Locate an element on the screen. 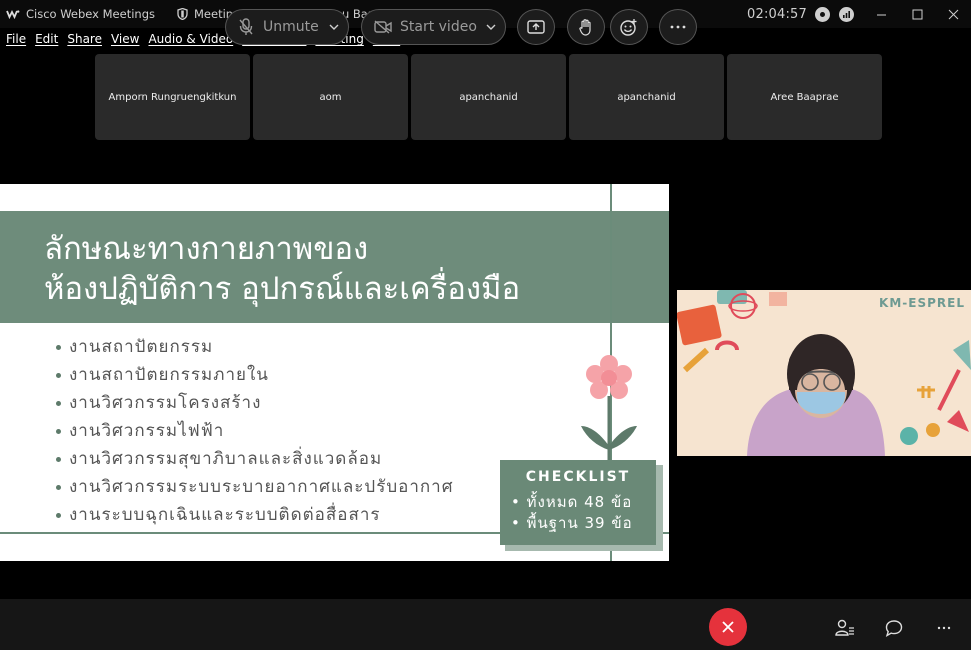 The height and width of the screenshot is (650, 971). menu-edit: Edit is located at coordinates (46, 42).